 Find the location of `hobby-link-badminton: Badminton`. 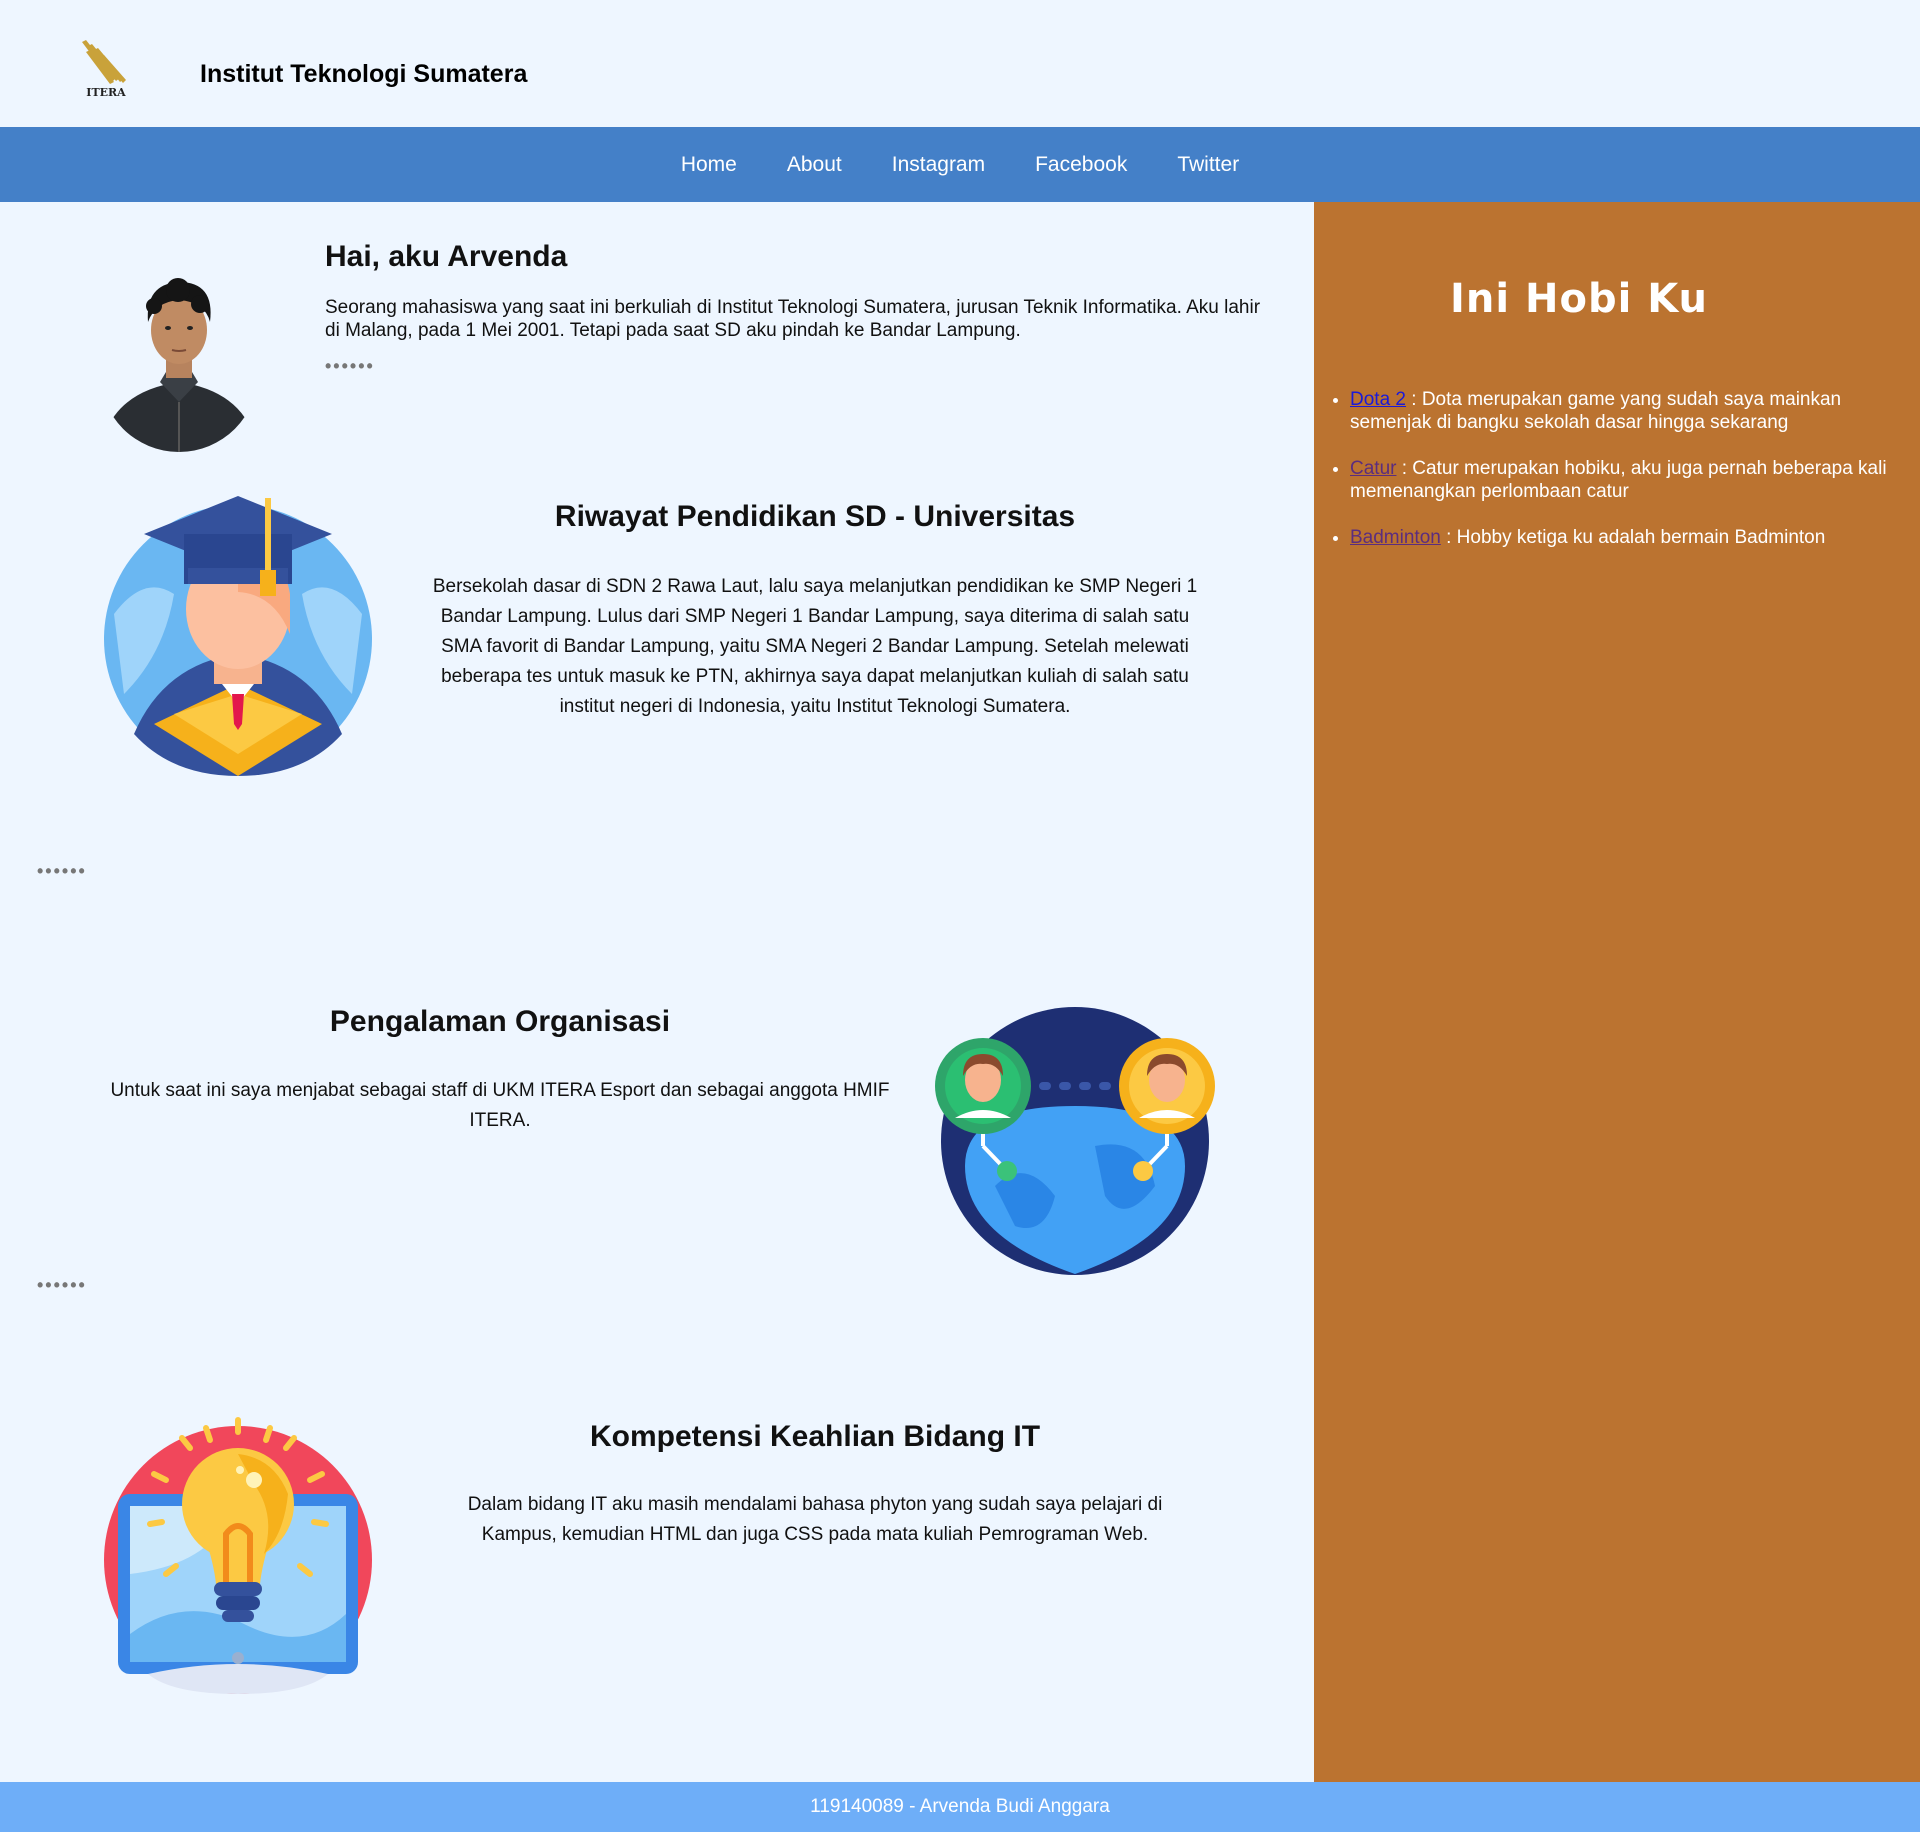

hobby-link-badminton: Badminton is located at coordinates (1395, 537).